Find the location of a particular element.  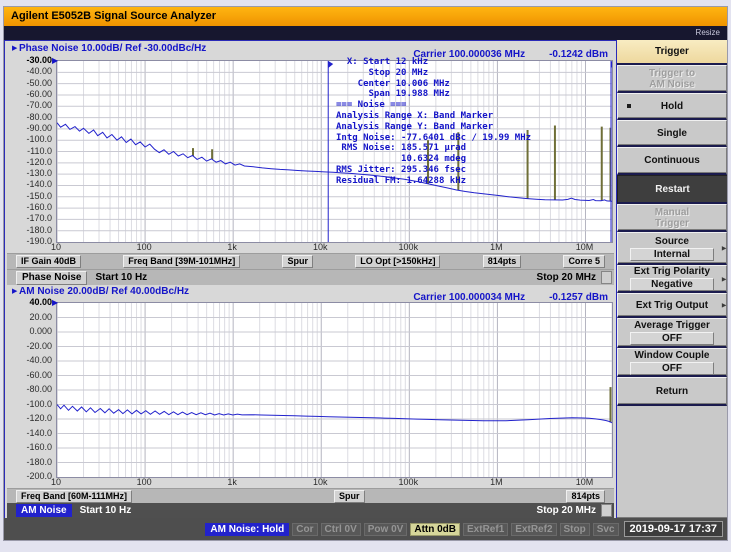

softkey-manual: Manual Trigger is located at coordinates (672, 218).